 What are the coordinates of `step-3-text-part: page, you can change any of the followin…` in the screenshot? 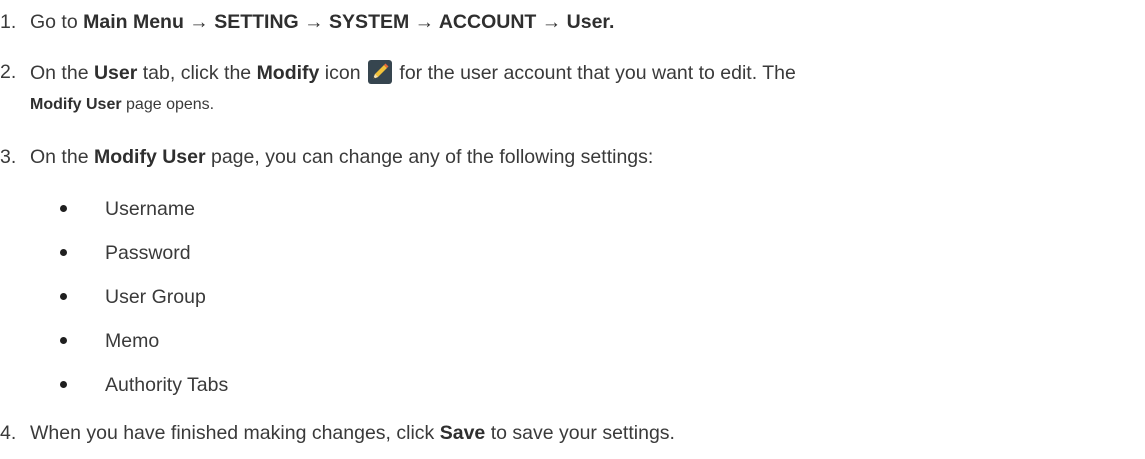 It's located at (429, 157).